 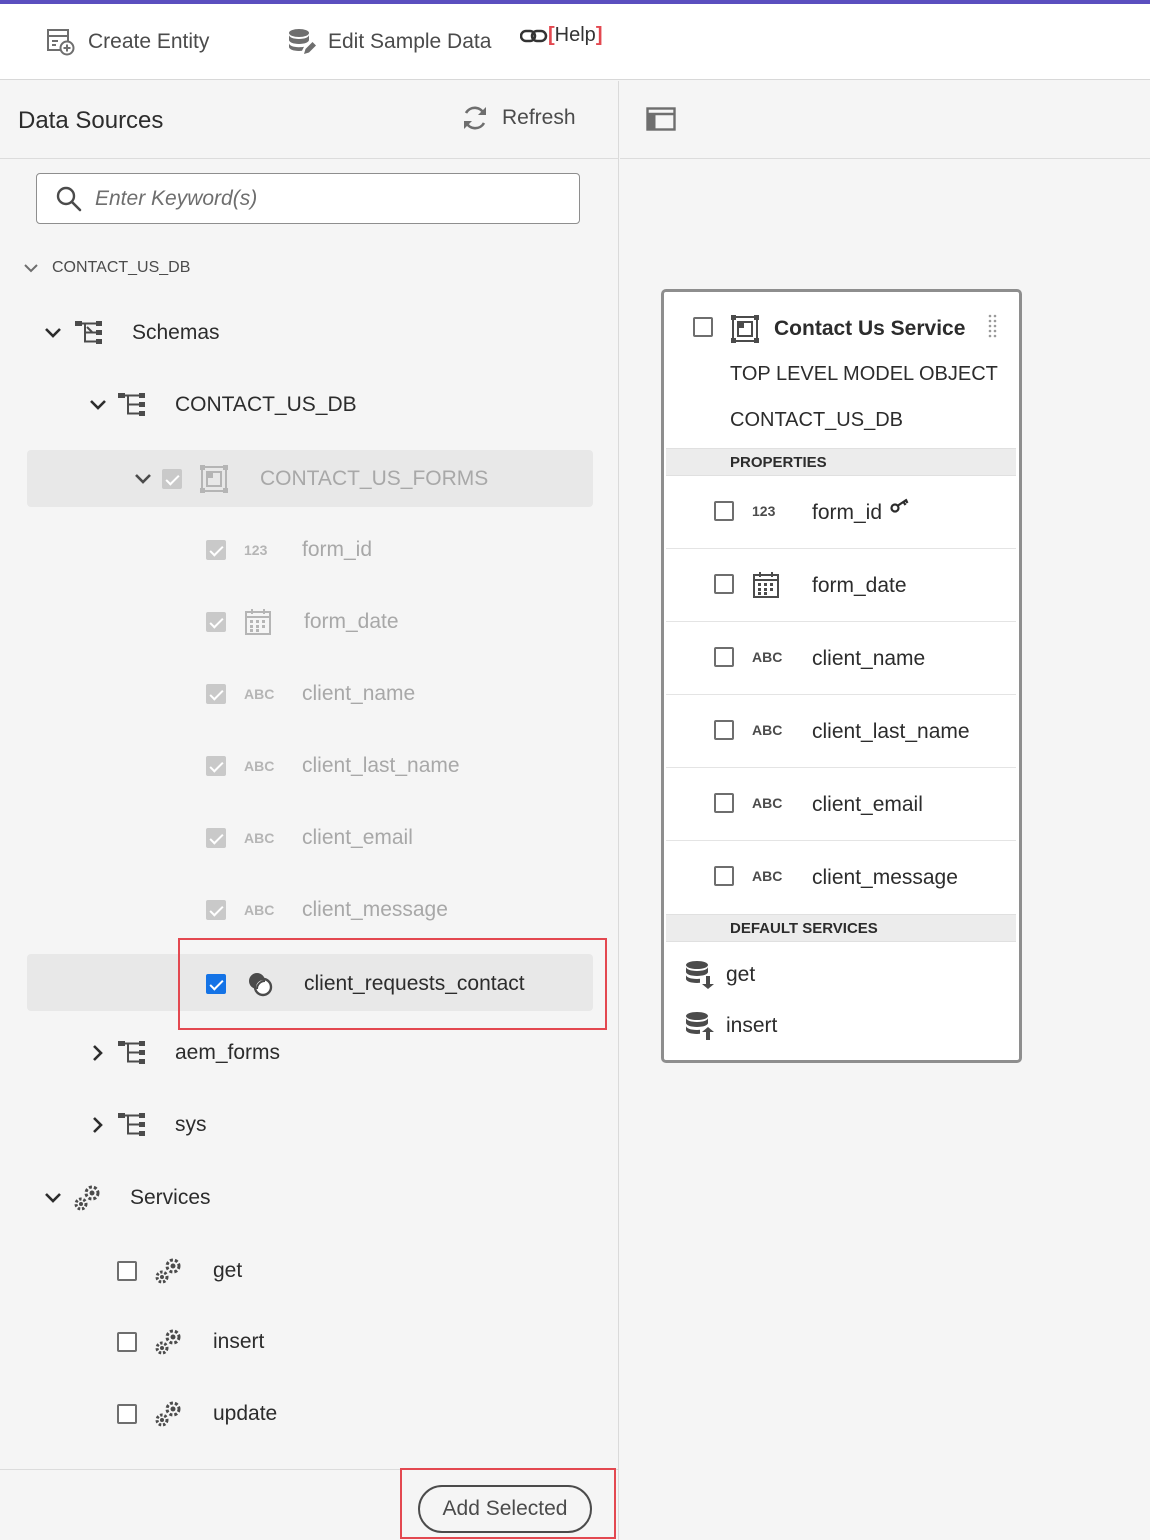 I want to click on highlight-box-add-selected, so click(x=508, y=1503).